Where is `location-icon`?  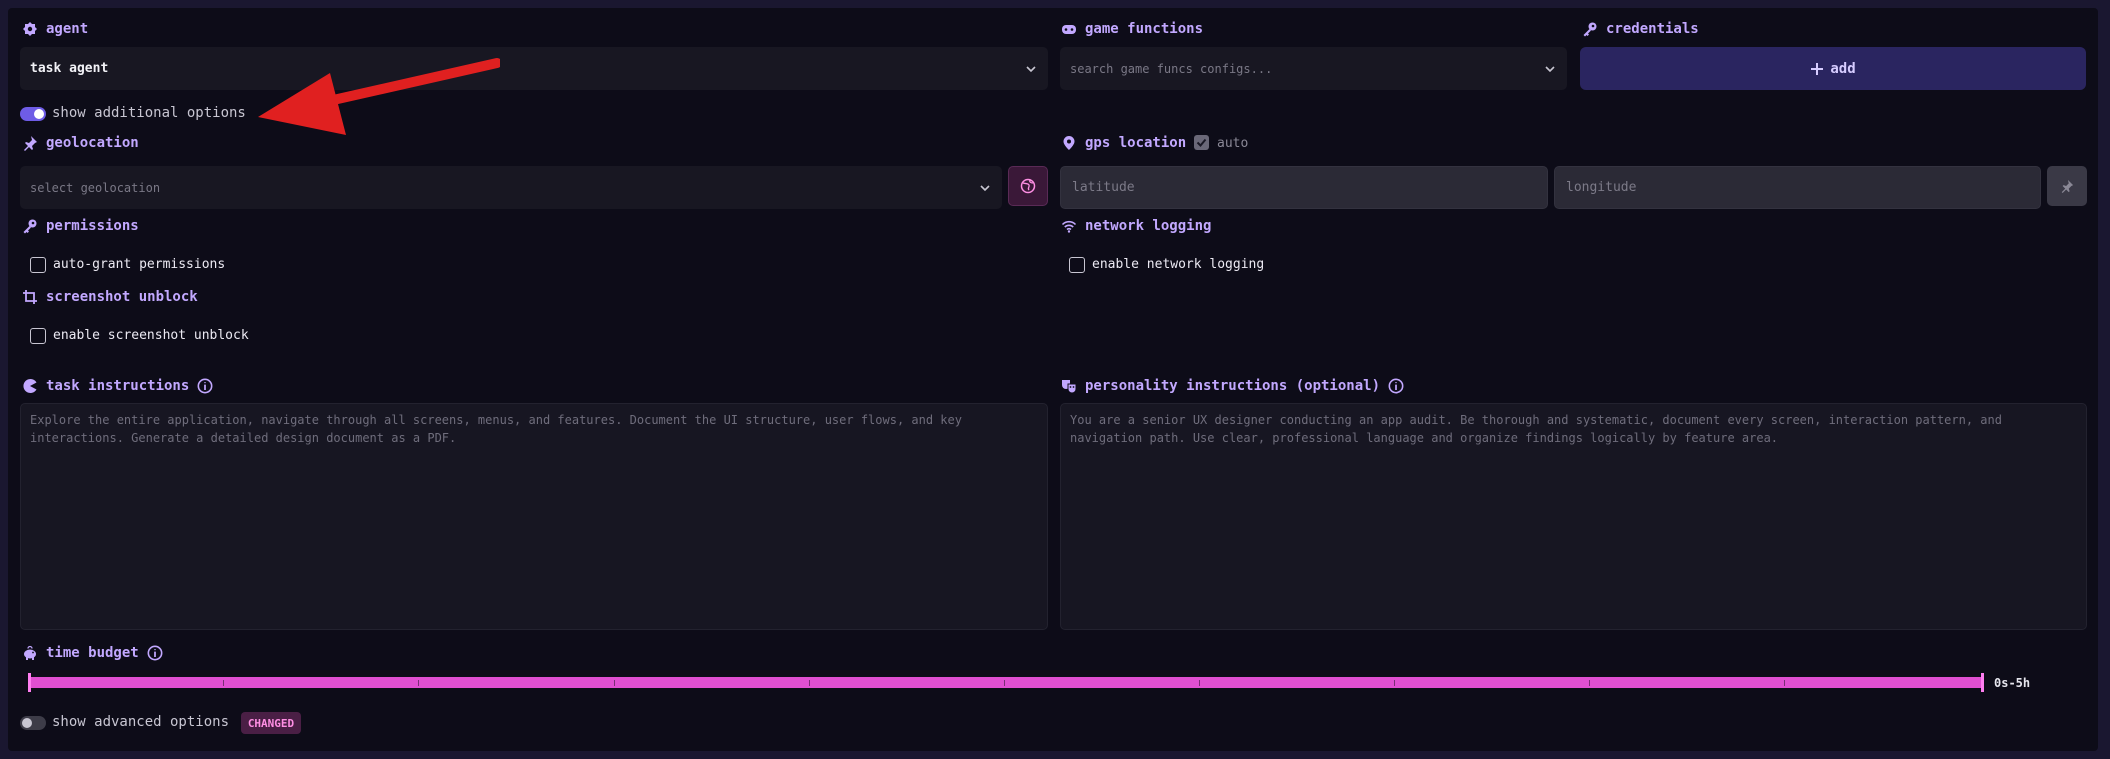 location-icon is located at coordinates (1069, 143).